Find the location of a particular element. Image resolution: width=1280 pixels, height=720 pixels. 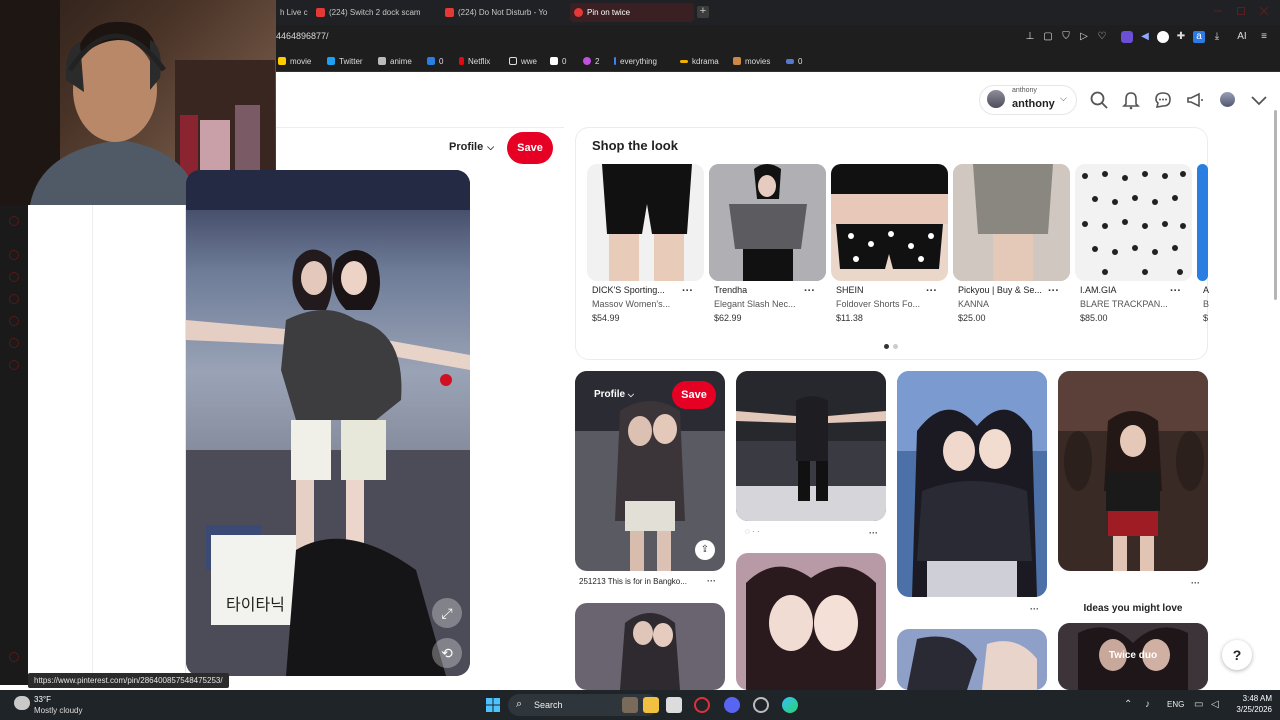

steam-icon is located at coordinates (761, 705).